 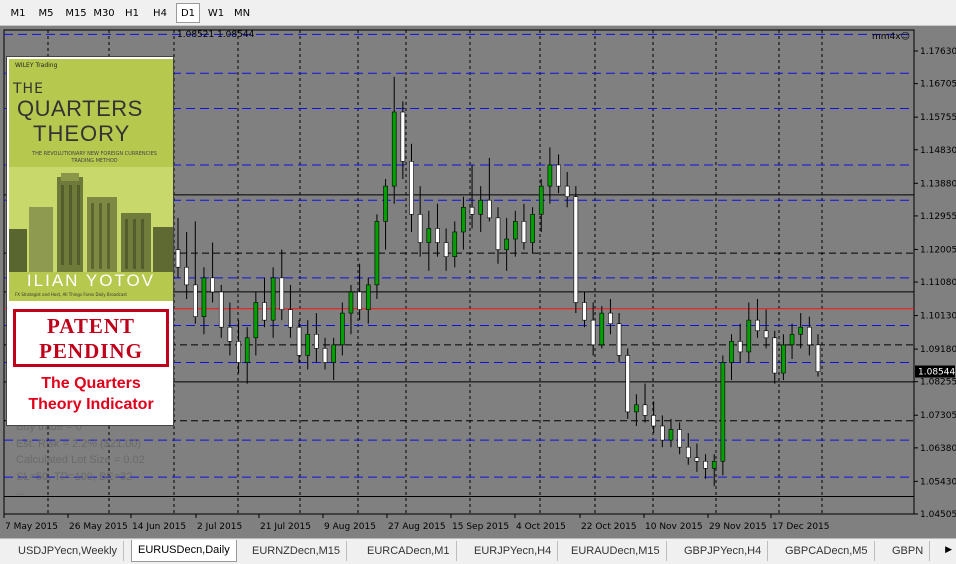 I want to click on timeframe-m30: M30, so click(x=104, y=13).